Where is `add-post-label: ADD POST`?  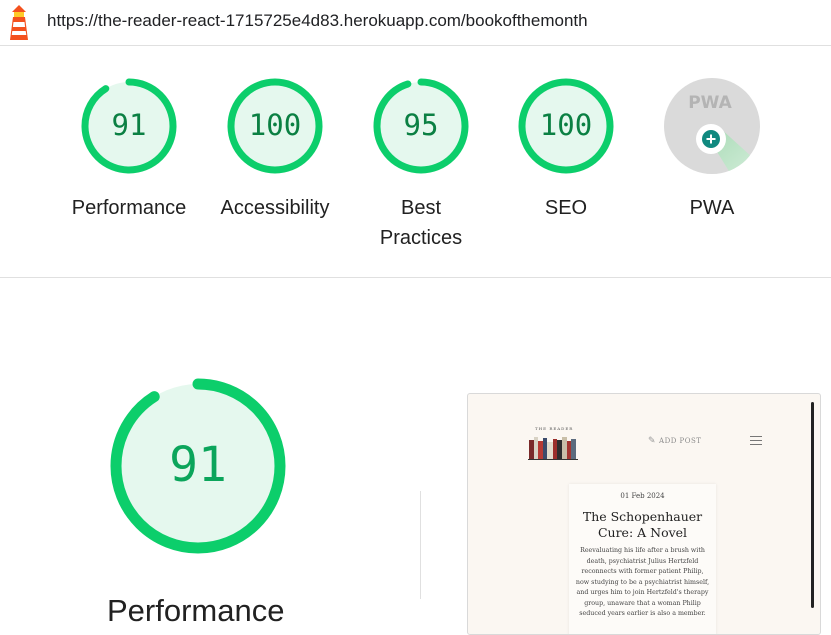 add-post-label: ADD POST is located at coordinates (680, 441).